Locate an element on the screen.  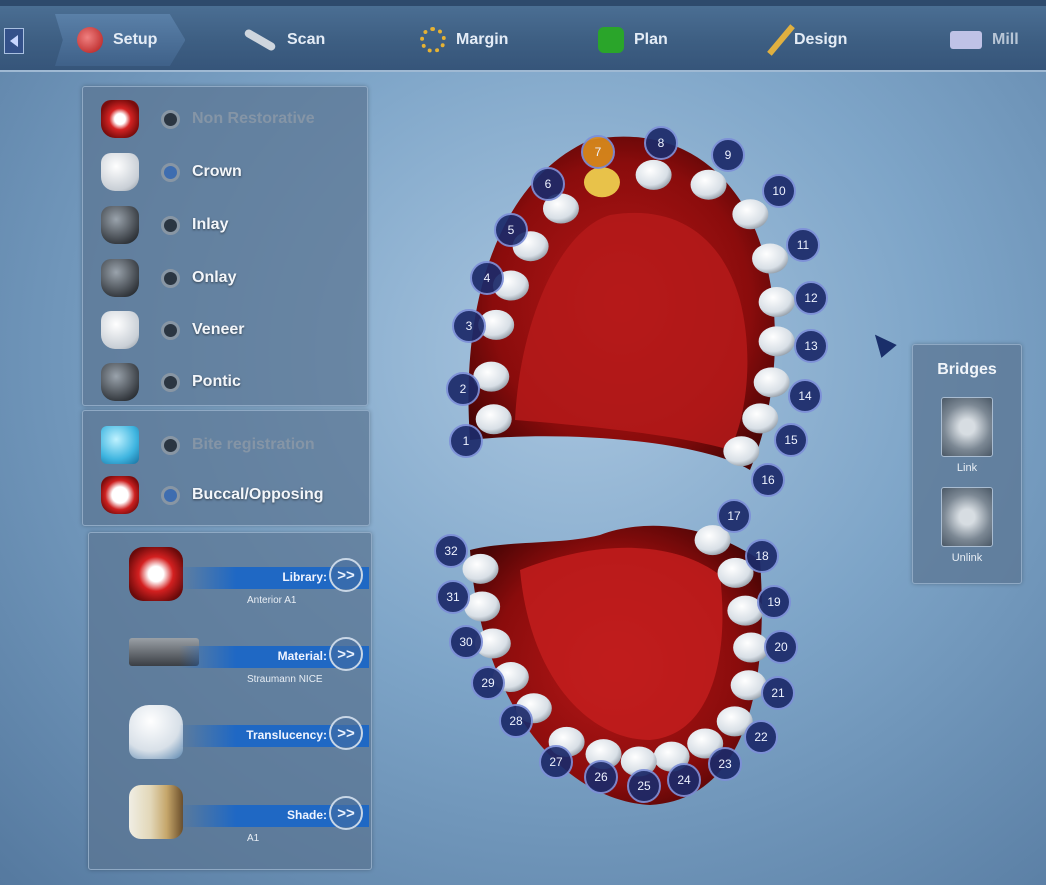
bridges-title: Bridges is located at coordinates (967, 369).